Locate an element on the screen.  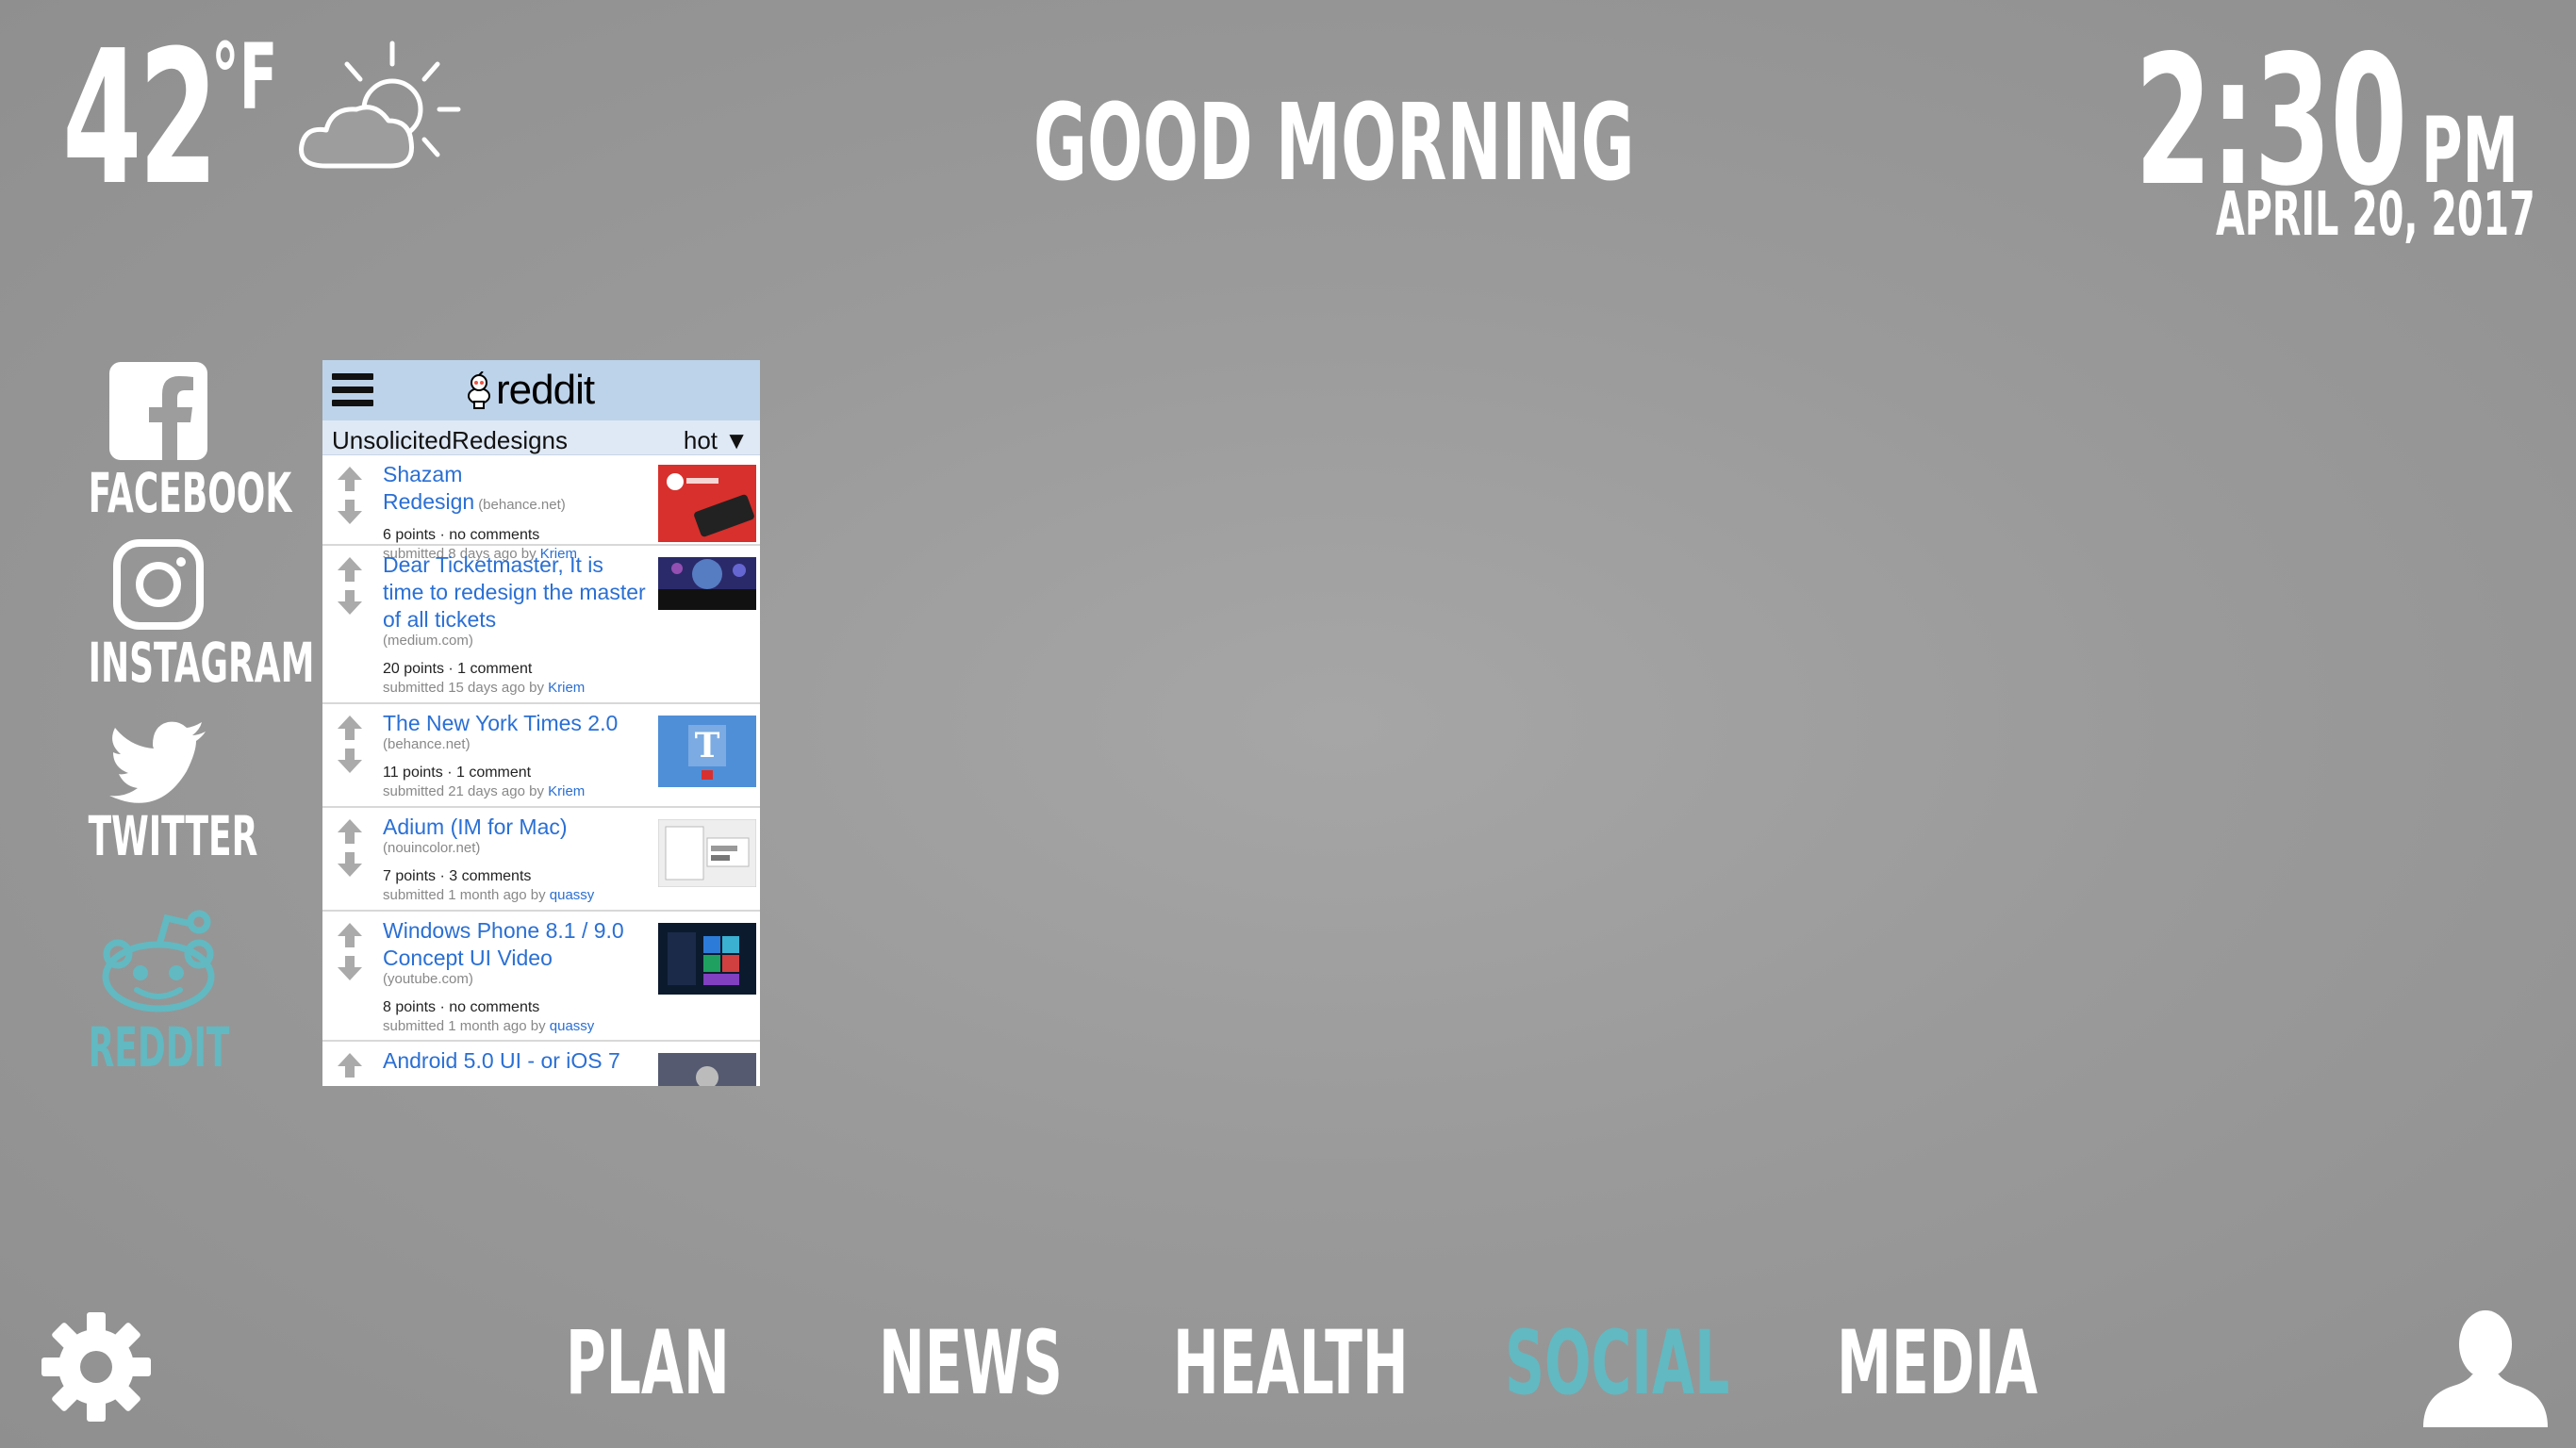
tab-media: MEDIA is located at coordinates (1937, 1364).